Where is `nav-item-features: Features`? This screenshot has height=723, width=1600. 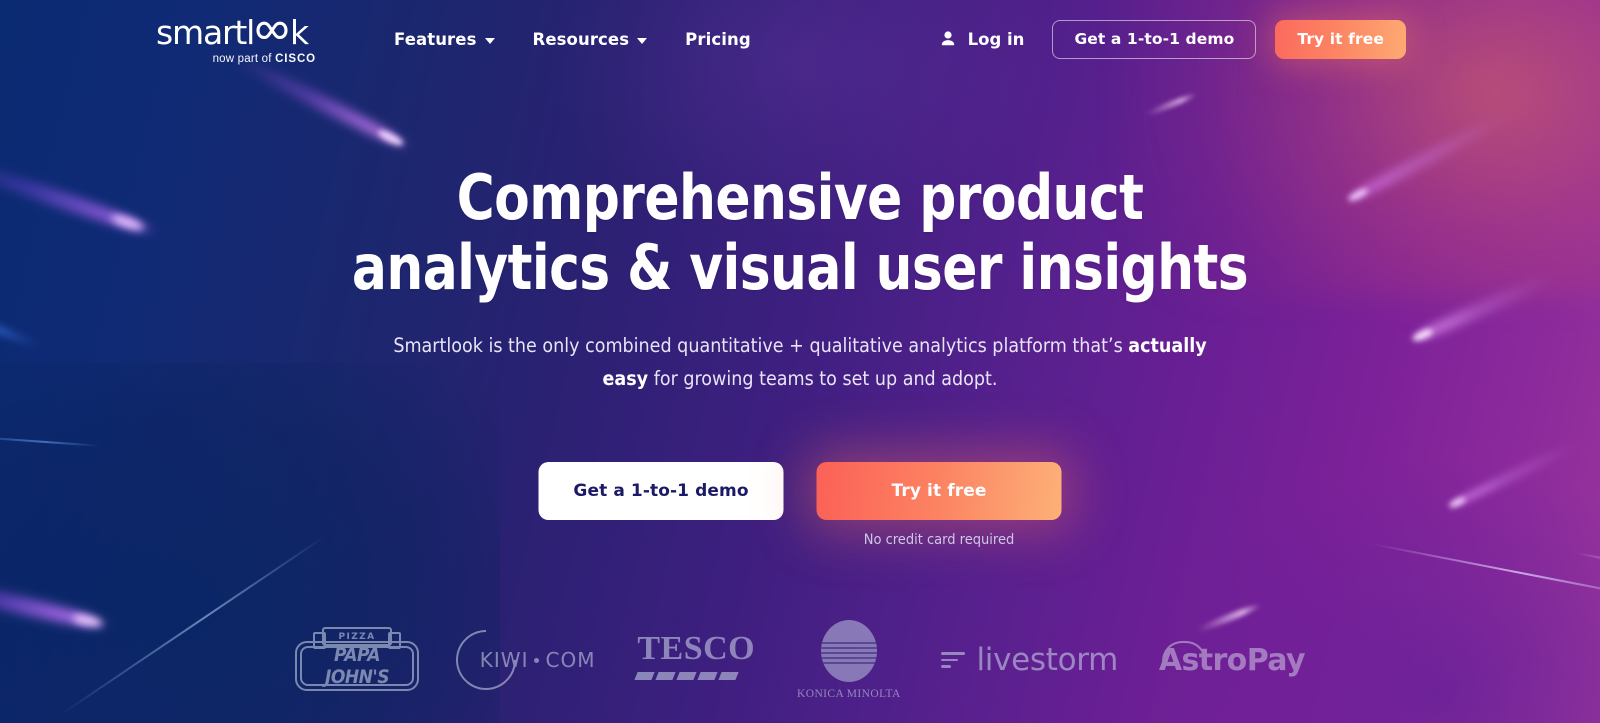 nav-item-features: Features is located at coordinates (444, 39).